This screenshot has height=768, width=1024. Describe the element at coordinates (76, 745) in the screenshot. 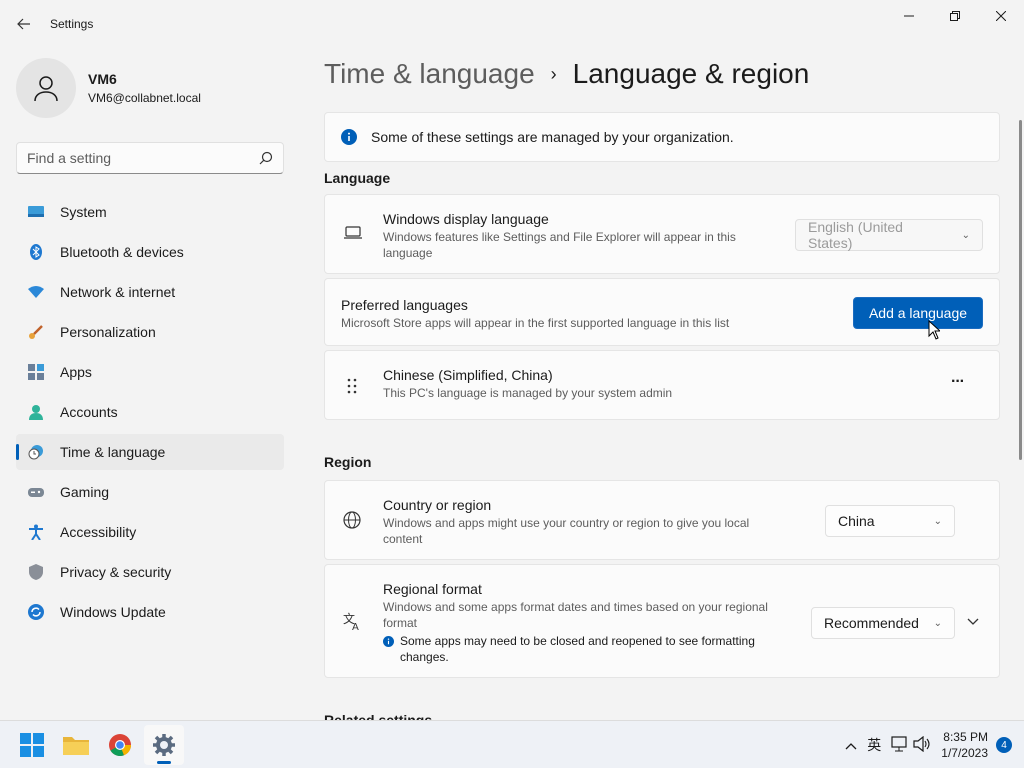

I see `file-explorer-button` at that location.